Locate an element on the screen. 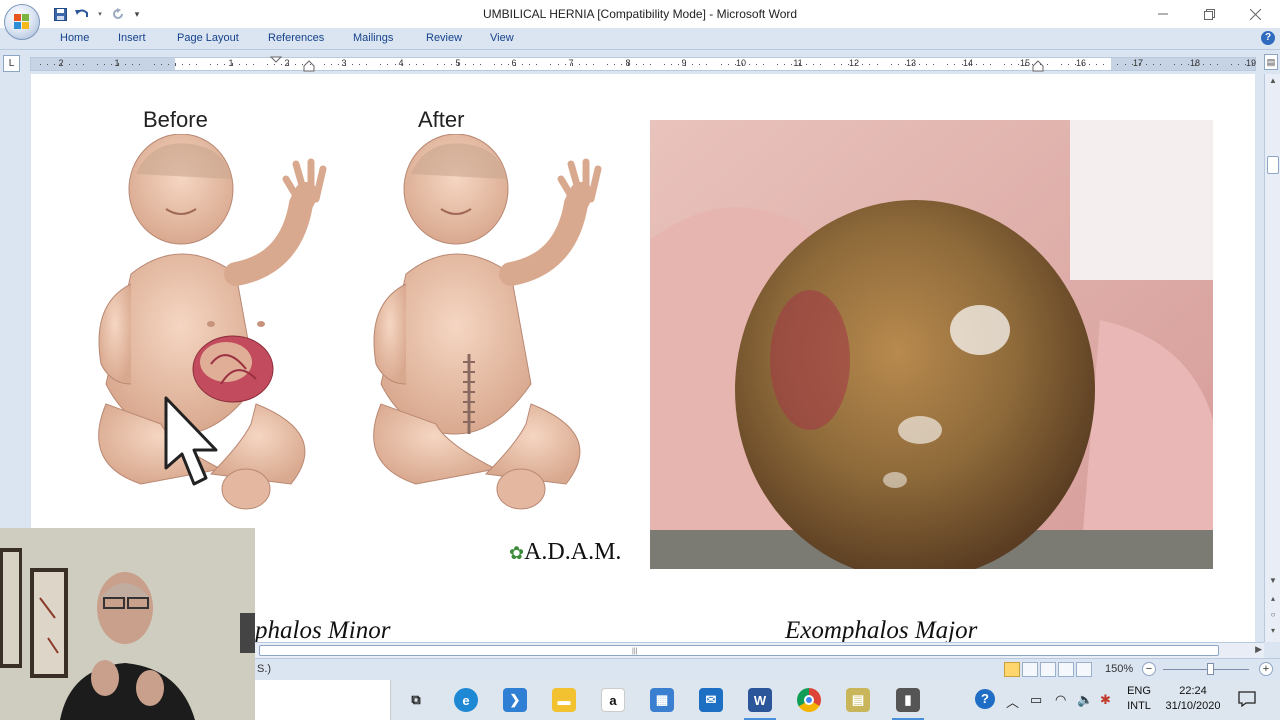 The height and width of the screenshot is (720, 1280). tab-page-layout: Page Layout is located at coordinates (208, 38).